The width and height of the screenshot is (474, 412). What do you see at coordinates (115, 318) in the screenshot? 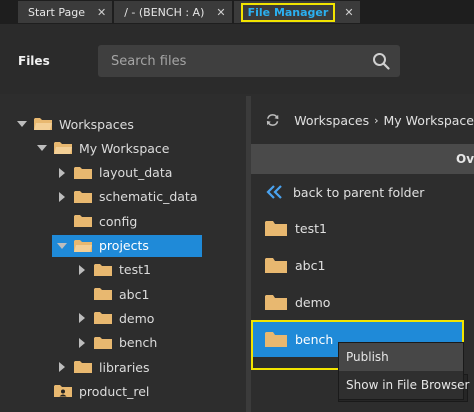
I see `tree-item-demo: demo` at bounding box center [115, 318].